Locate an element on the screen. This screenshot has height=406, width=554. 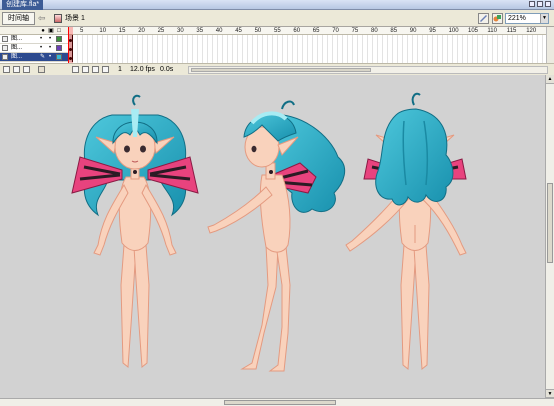
frame-number: 40 is located at coordinates (219, 31).